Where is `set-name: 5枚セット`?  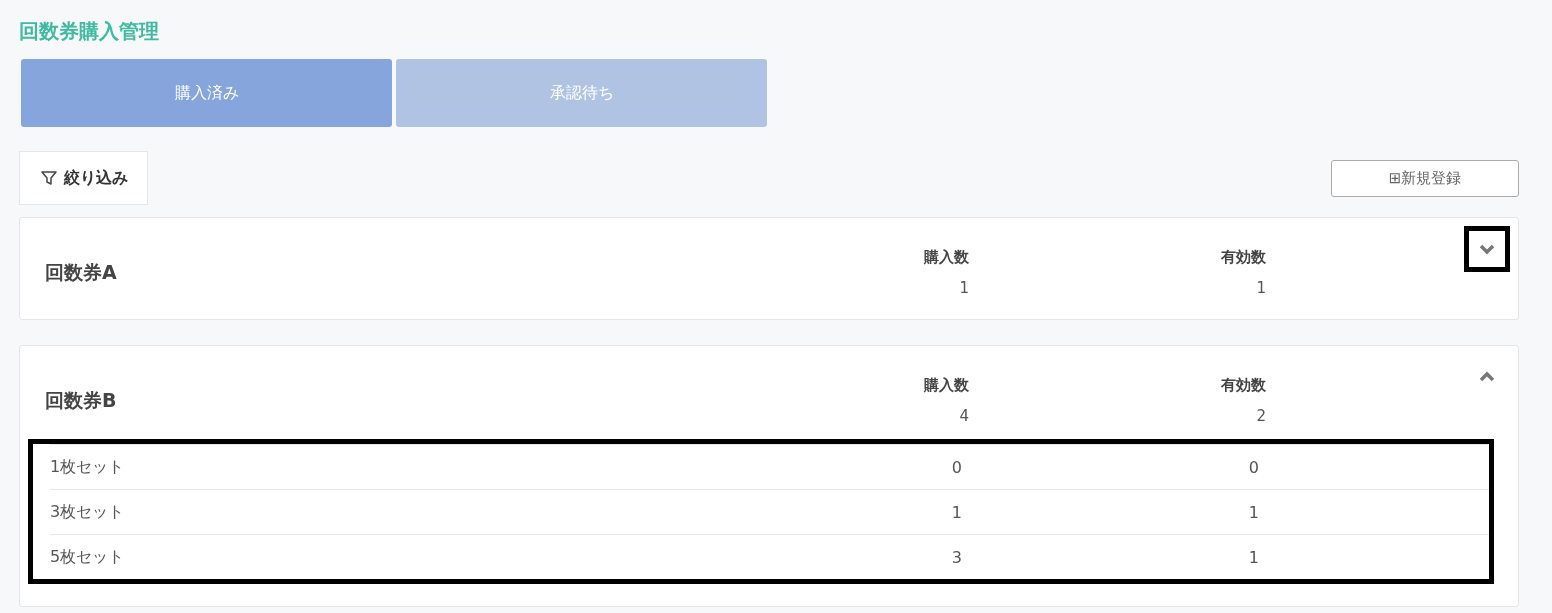
set-name: 5枚セット is located at coordinates (88, 557).